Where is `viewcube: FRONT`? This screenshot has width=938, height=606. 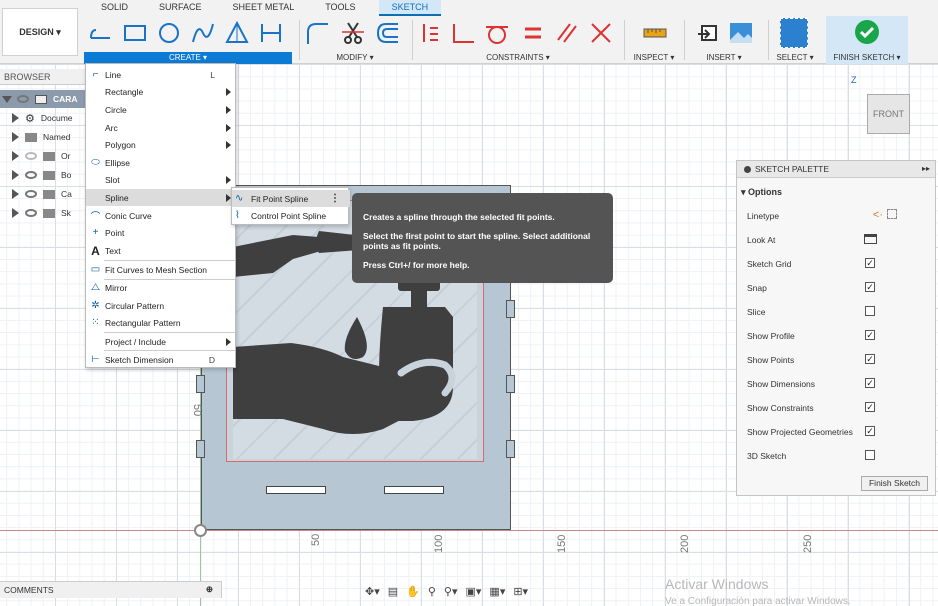 viewcube: FRONT is located at coordinates (888, 114).